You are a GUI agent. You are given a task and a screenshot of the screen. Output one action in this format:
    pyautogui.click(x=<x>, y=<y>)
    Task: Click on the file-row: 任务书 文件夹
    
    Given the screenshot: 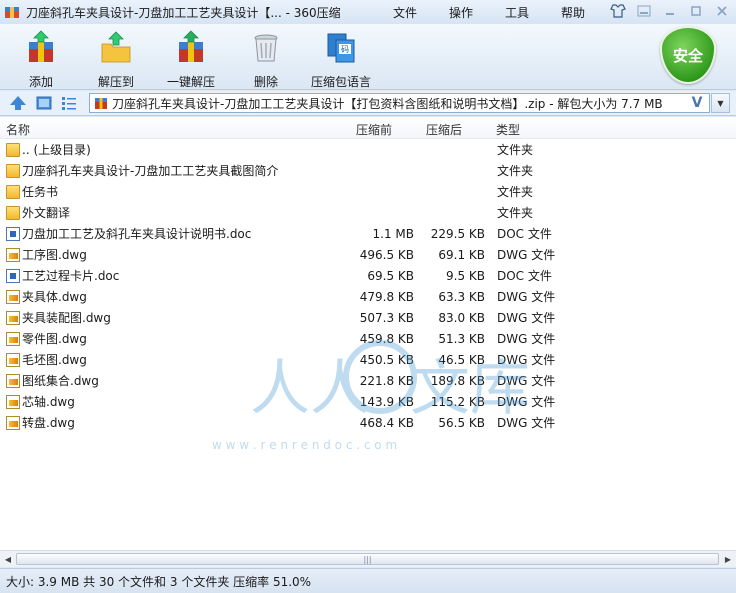 What is the action you would take?
    pyautogui.click(x=368, y=191)
    